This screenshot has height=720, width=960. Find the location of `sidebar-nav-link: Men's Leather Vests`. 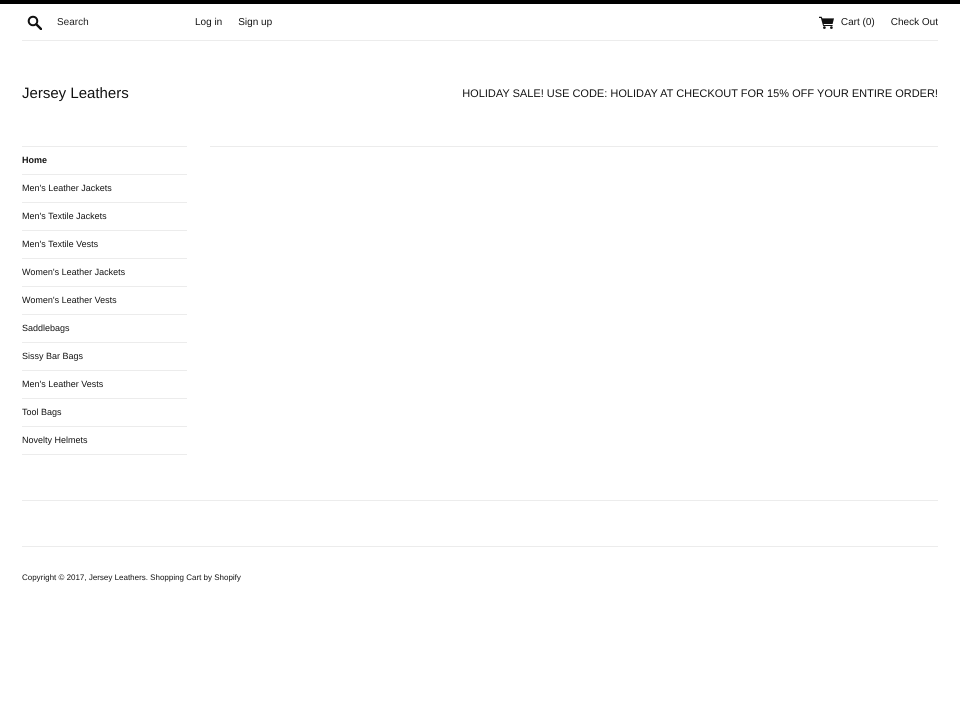

sidebar-nav-link: Men's Leather Vests is located at coordinates (104, 385).